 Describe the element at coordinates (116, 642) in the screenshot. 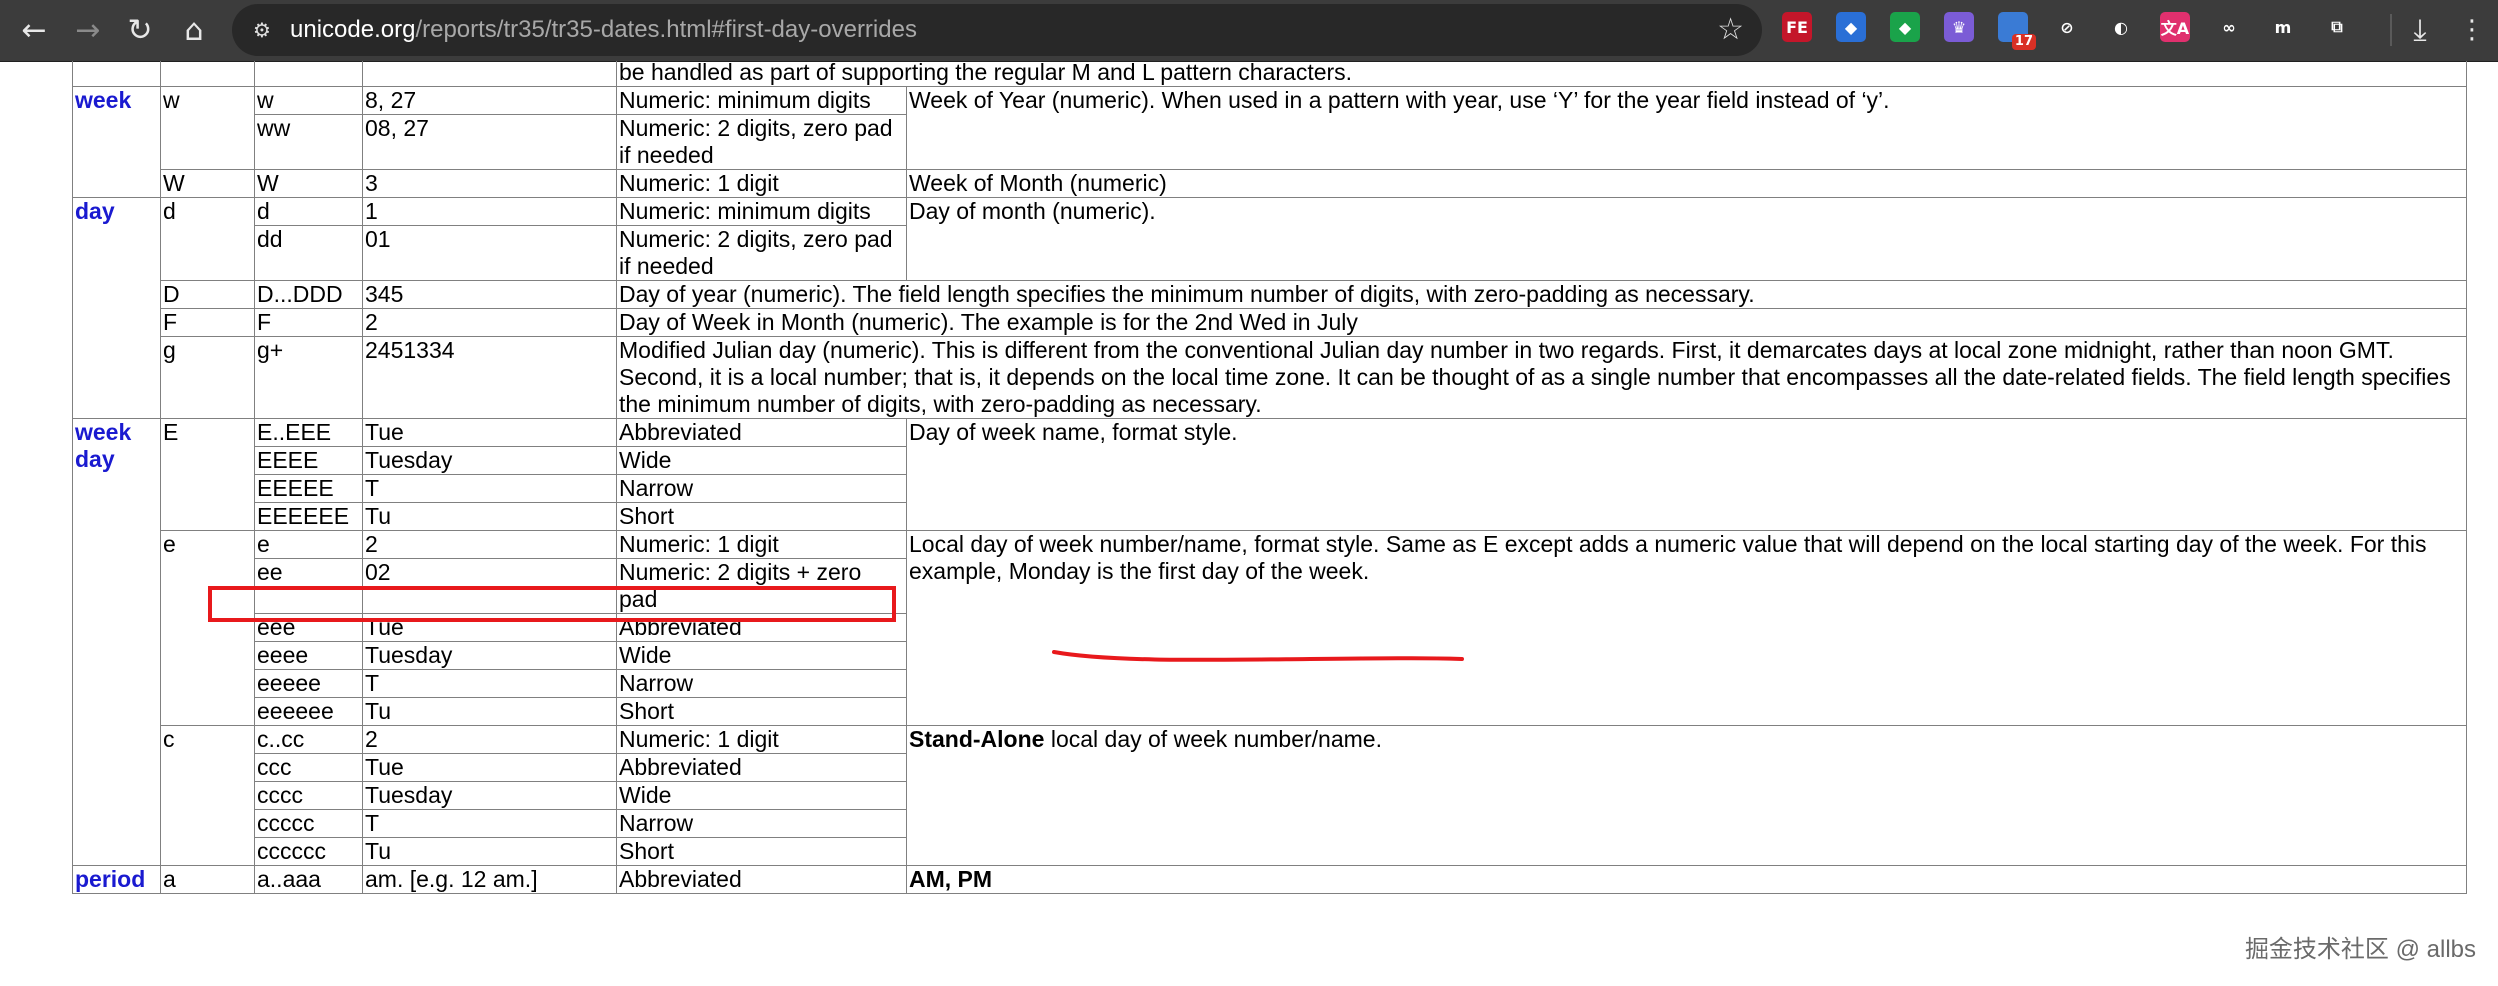

I see `field-week-day: week day` at that location.